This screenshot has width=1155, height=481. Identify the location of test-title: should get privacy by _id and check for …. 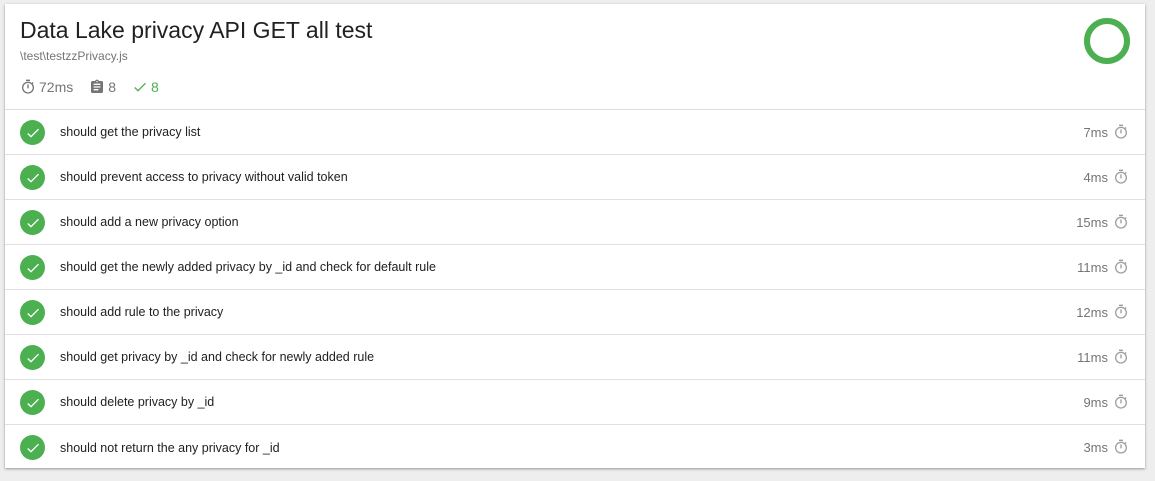
(217, 357).